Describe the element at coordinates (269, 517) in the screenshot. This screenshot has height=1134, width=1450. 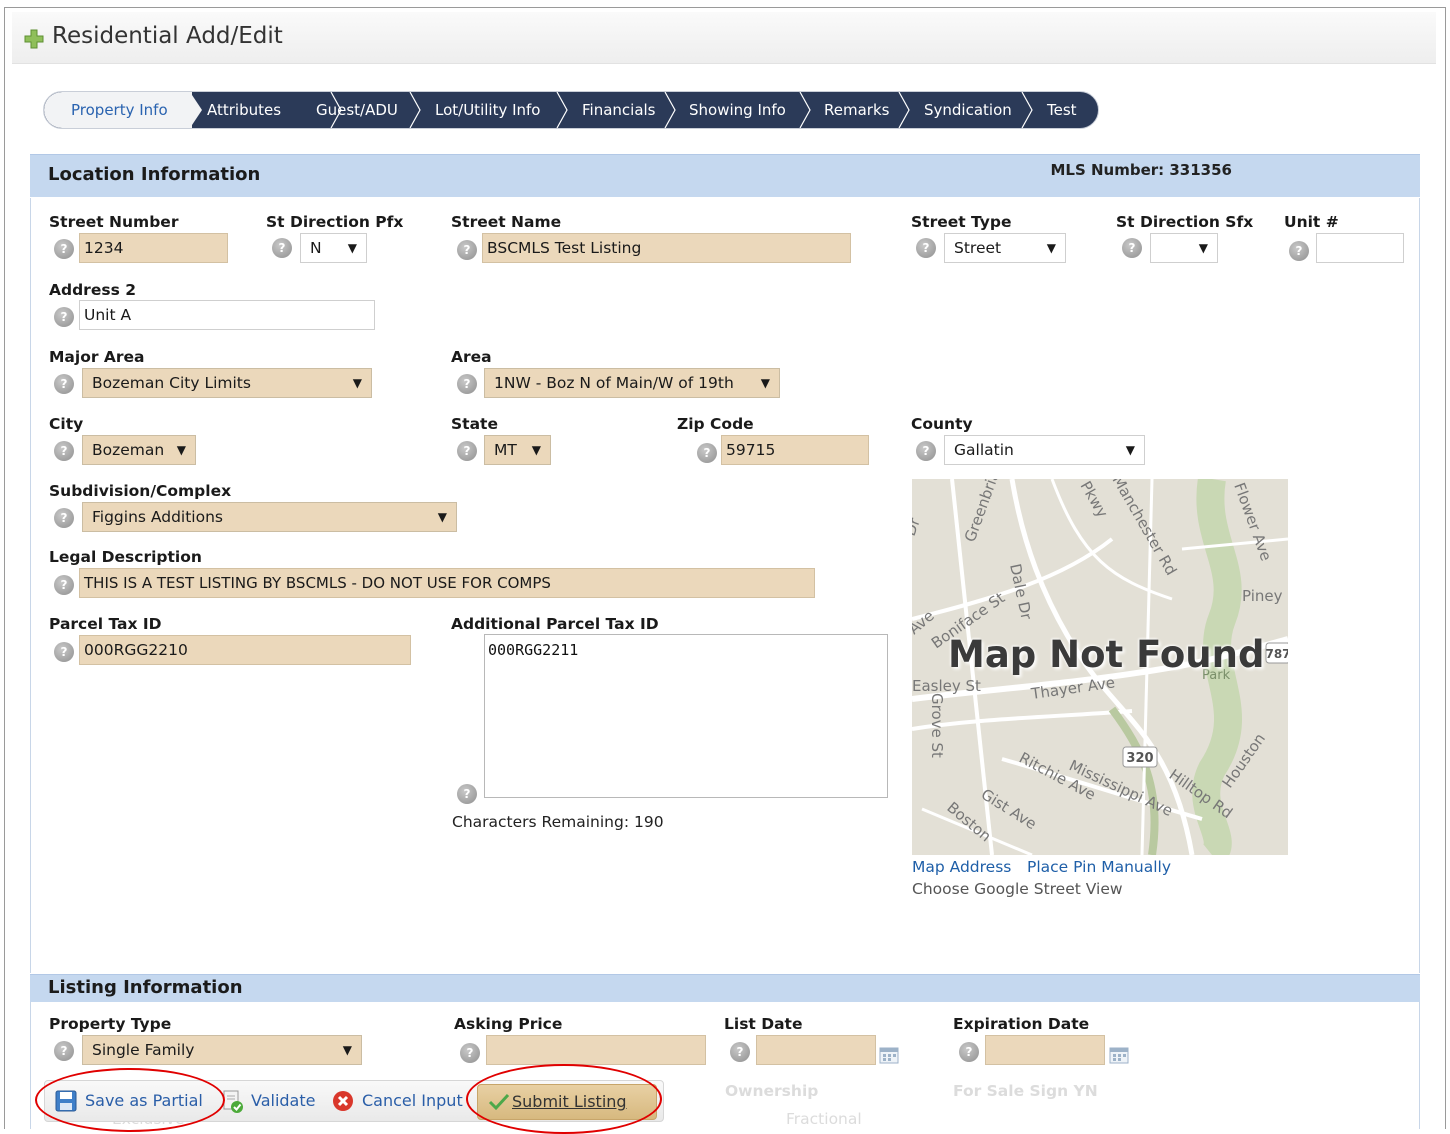
I see `subdivision-select: Figgins Additions ▼` at that location.